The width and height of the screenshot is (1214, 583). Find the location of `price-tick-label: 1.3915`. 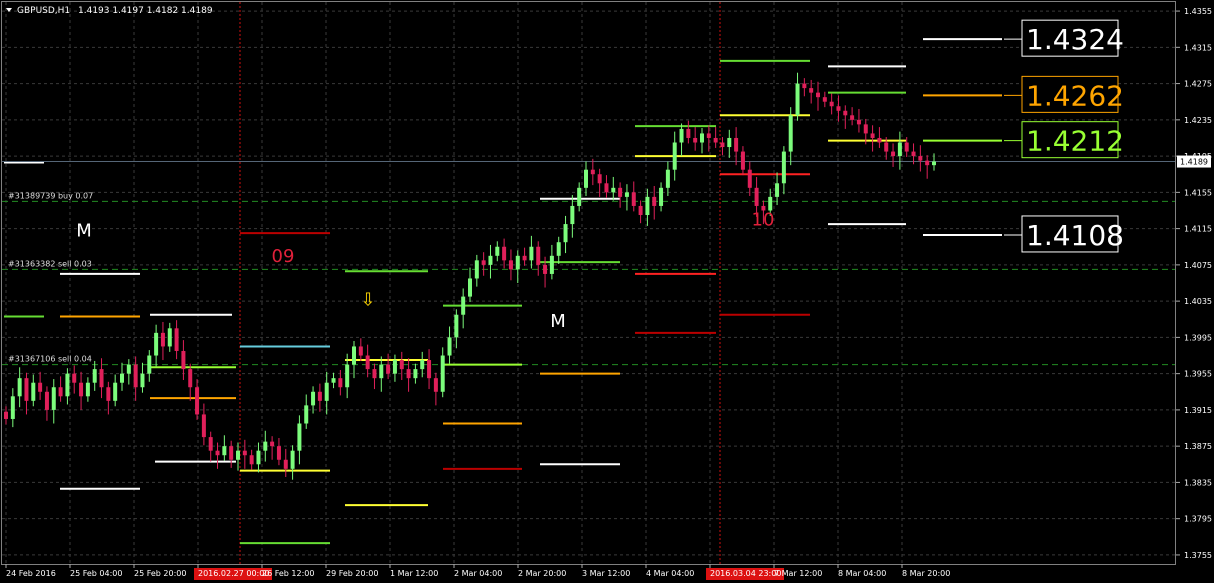

price-tick-label: 1.3915 is located at coordinates (1198, 410).